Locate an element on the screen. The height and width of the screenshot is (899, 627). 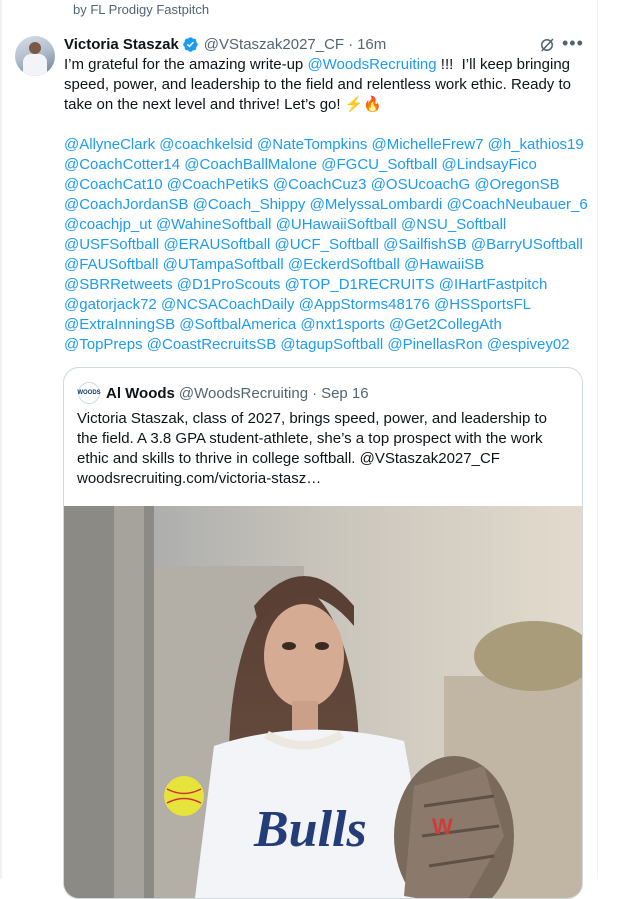
mention-link: @h_kathios19 is located at coordinates (536, 144).